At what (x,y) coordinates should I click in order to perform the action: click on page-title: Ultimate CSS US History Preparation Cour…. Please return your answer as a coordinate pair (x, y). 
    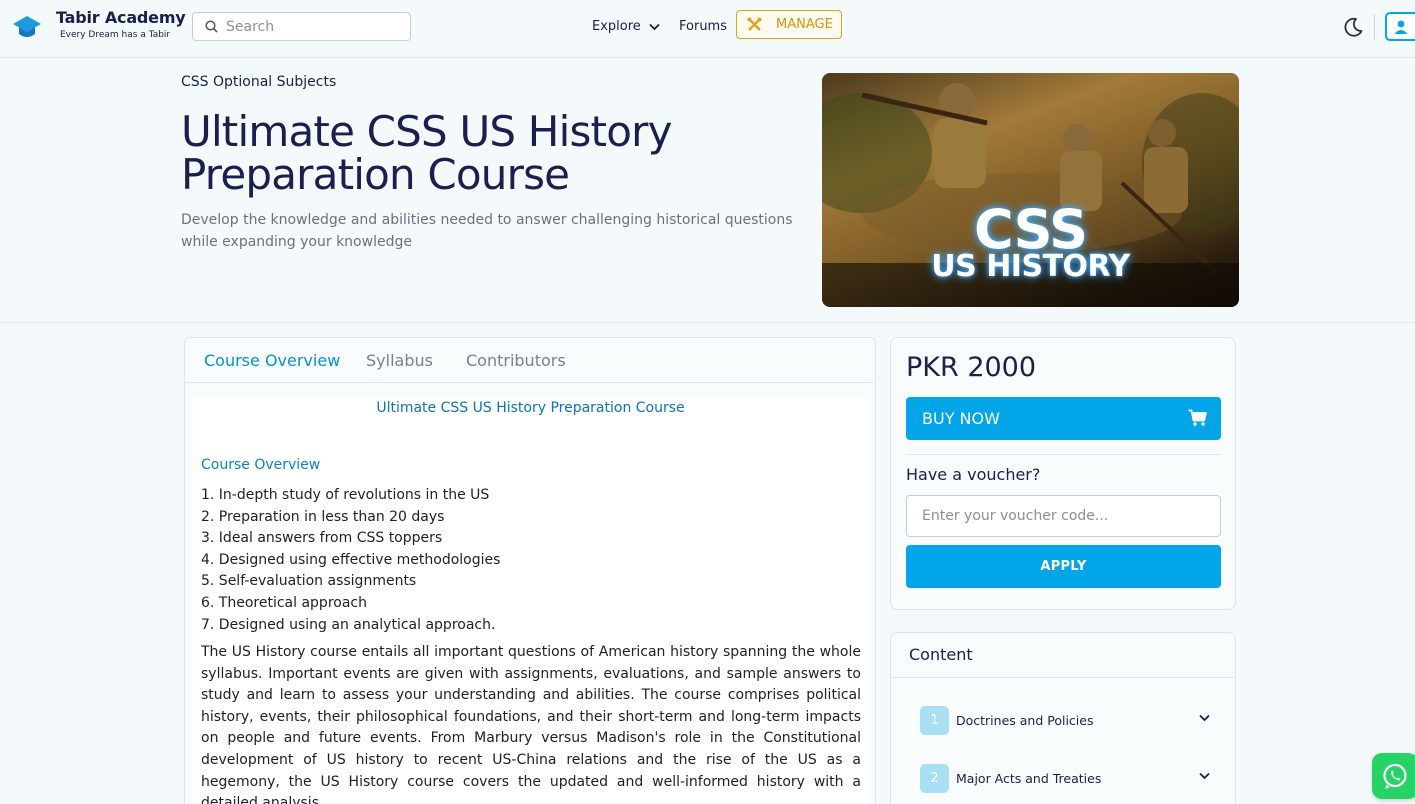
    Looking at the image, I should click on (426, 153).